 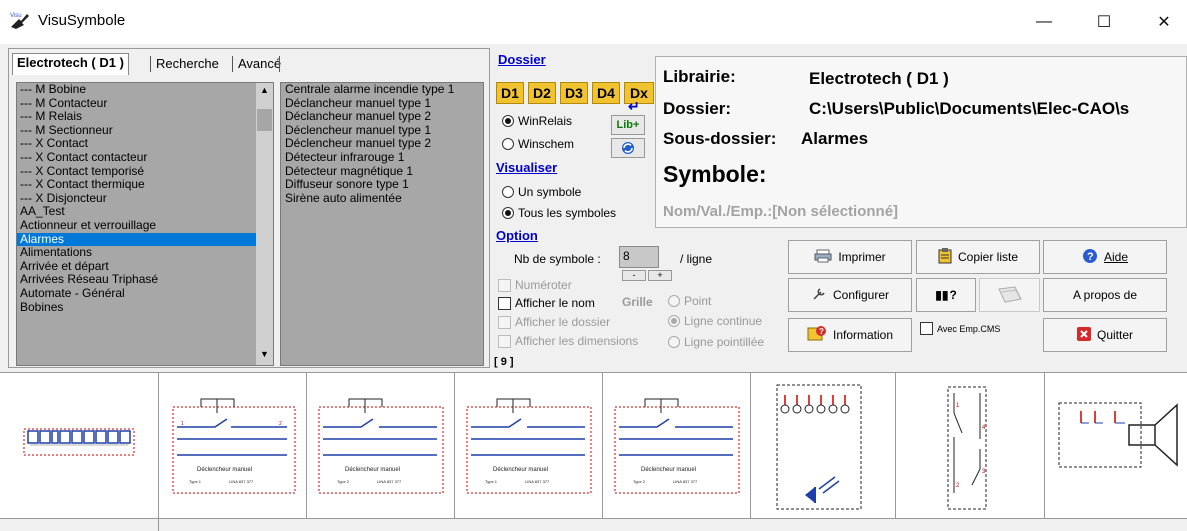 What do you see at coordinates (863, 335) in the screenshot?
I see `information-label: Information` at bounding box center [863, 335].